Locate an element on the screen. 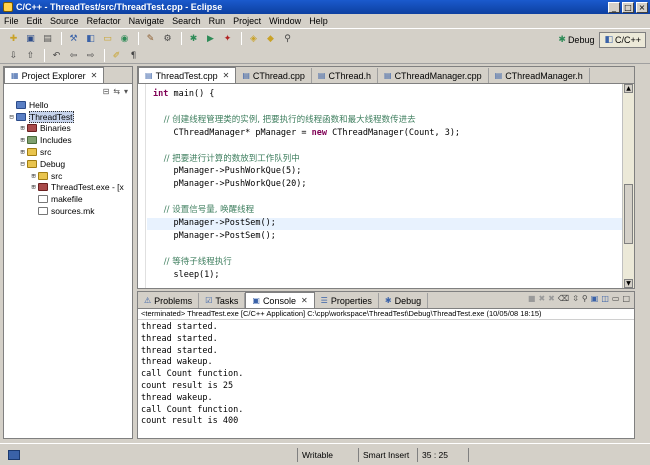 The width and height of the screenshot is (650, 465). menu-run: Run is located at coordinates (217, 21).